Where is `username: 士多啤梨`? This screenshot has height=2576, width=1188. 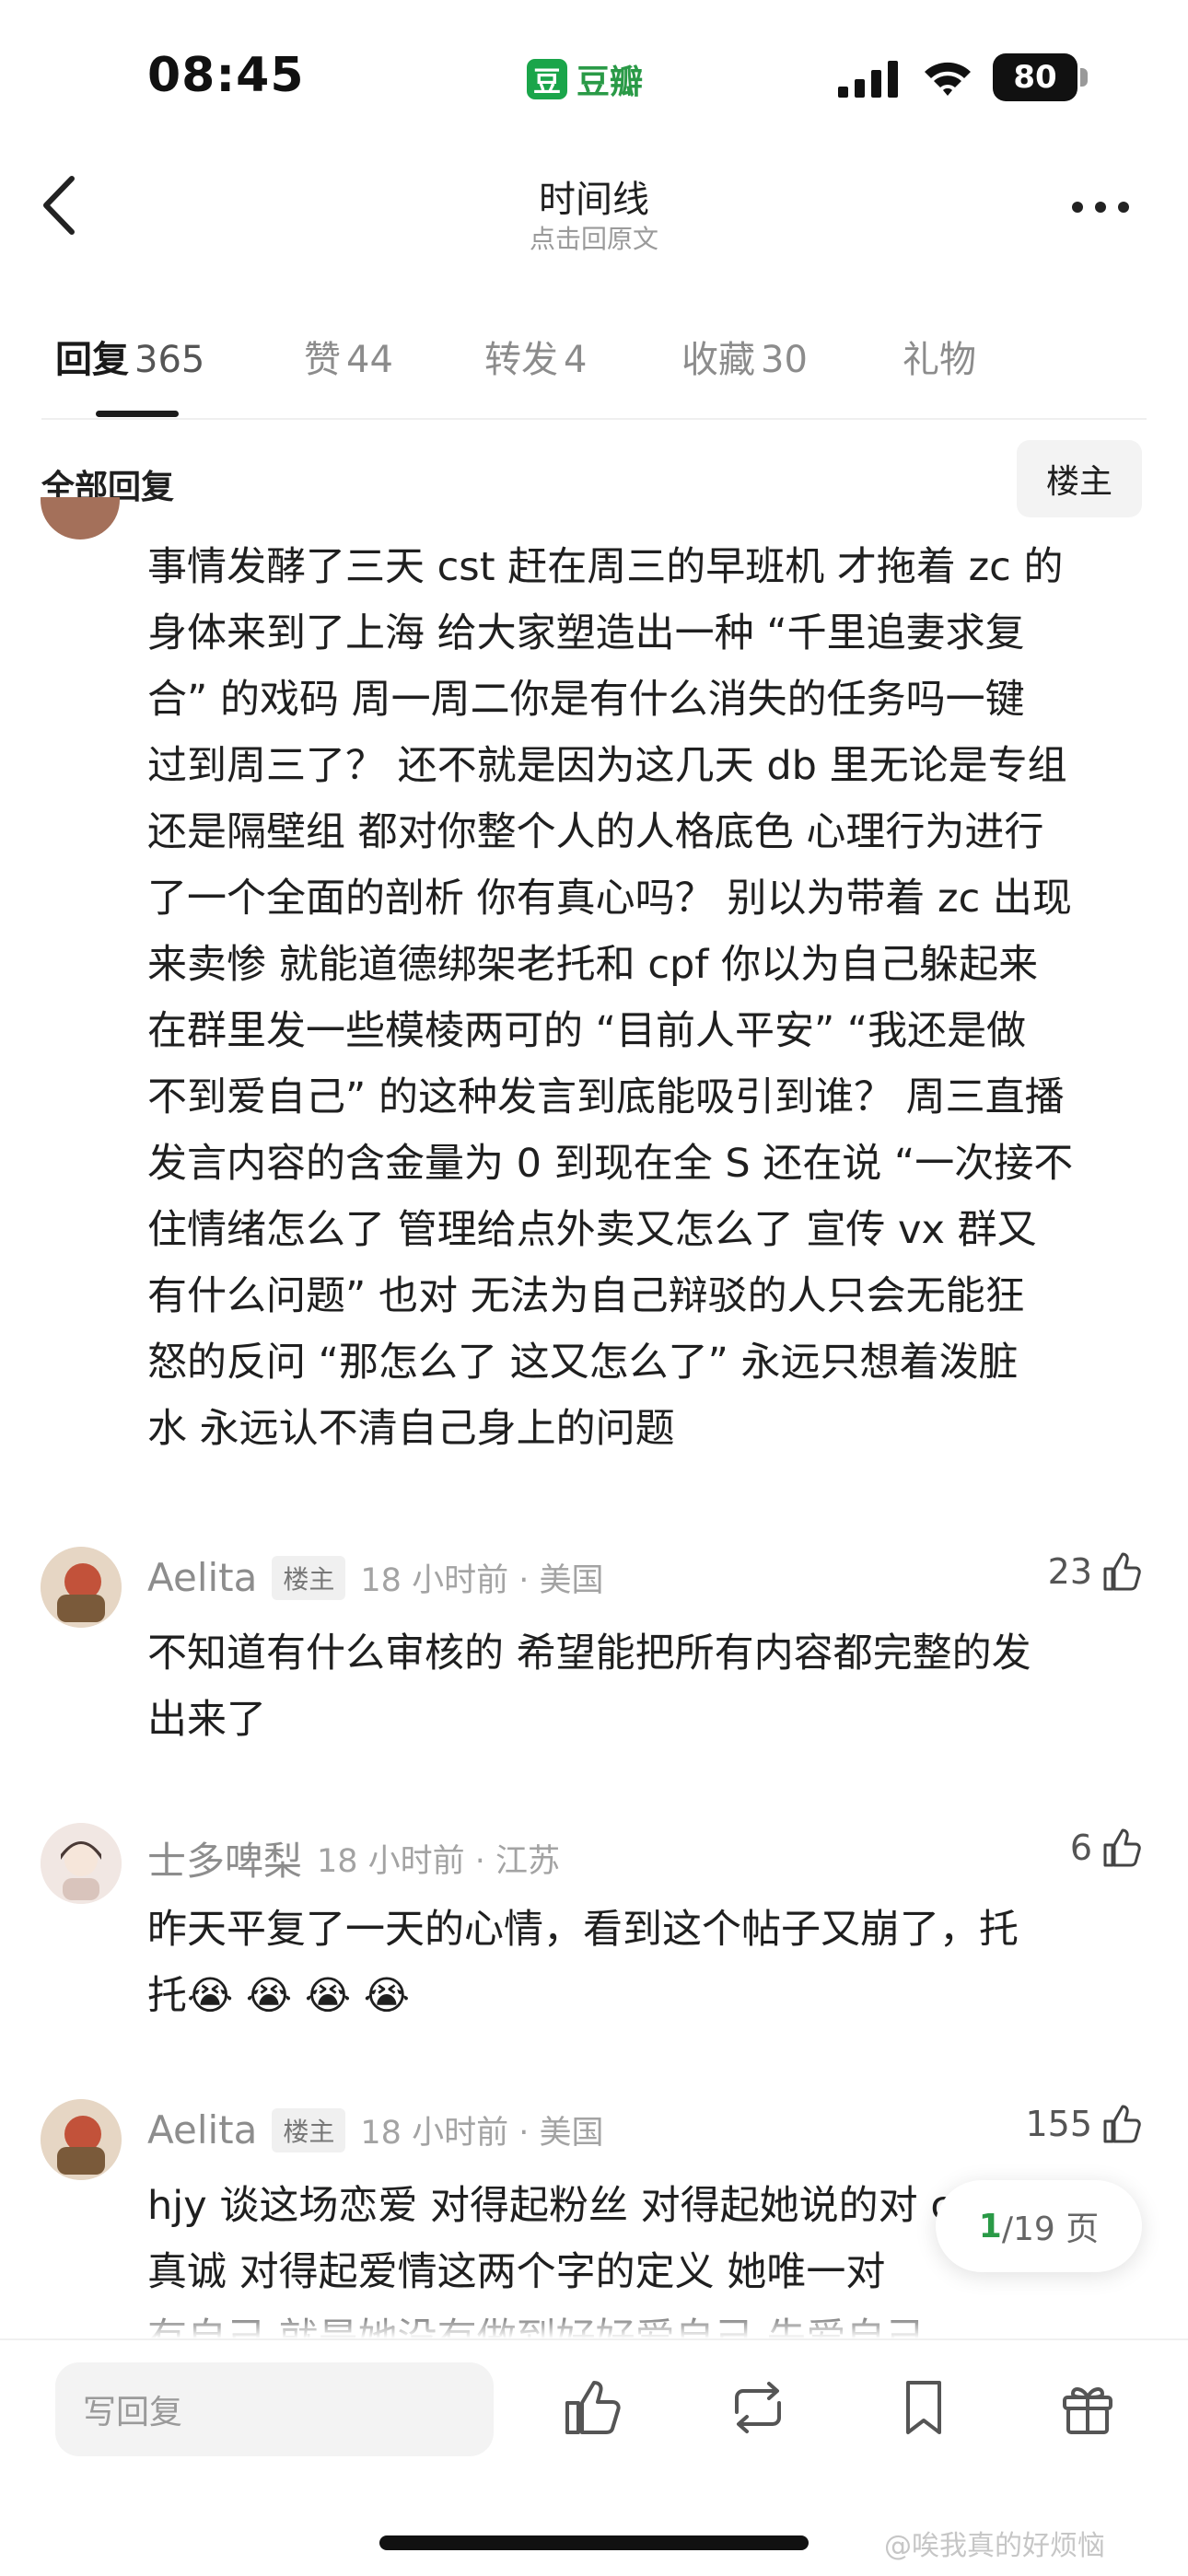 username: 士多啤梨 is located at coordinates (224, 1858).